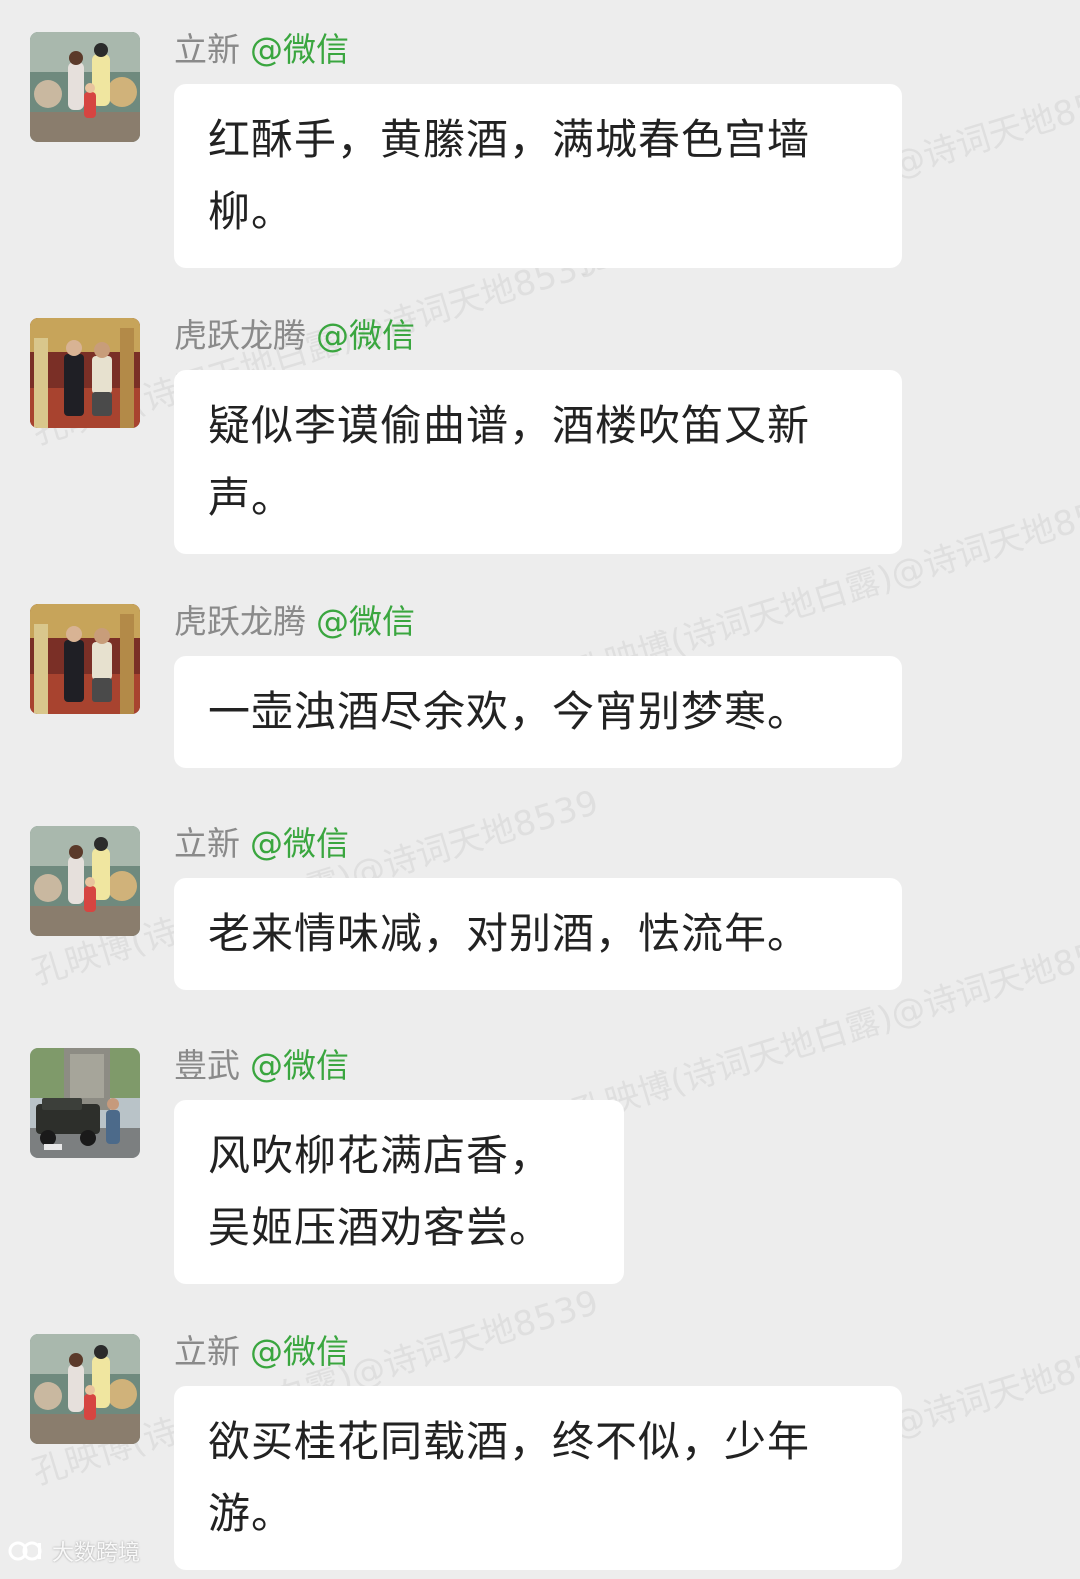 This screenshot has width=1080, height=1579. I want to click on message-bubble: 风吹柳花满店香， 吴姬压酒劝客尝。, so click(399, 1192).